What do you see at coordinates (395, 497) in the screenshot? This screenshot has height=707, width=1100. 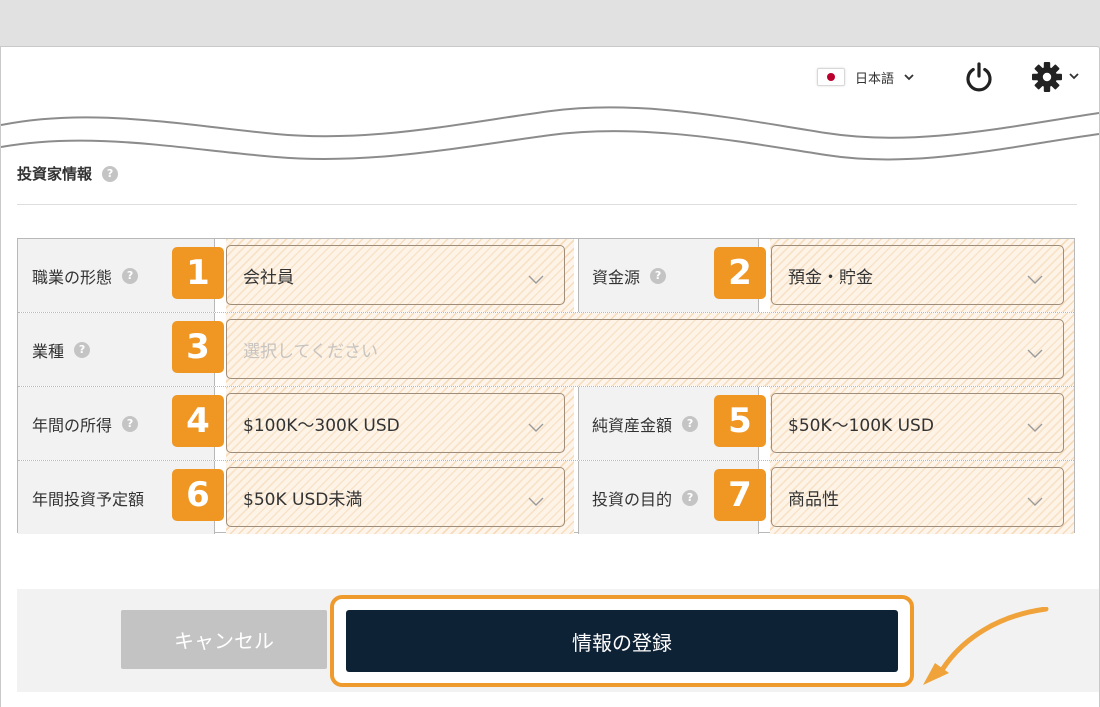 I see `annual-investment-select: $50K USD未満` at bounding box center [395, 497].